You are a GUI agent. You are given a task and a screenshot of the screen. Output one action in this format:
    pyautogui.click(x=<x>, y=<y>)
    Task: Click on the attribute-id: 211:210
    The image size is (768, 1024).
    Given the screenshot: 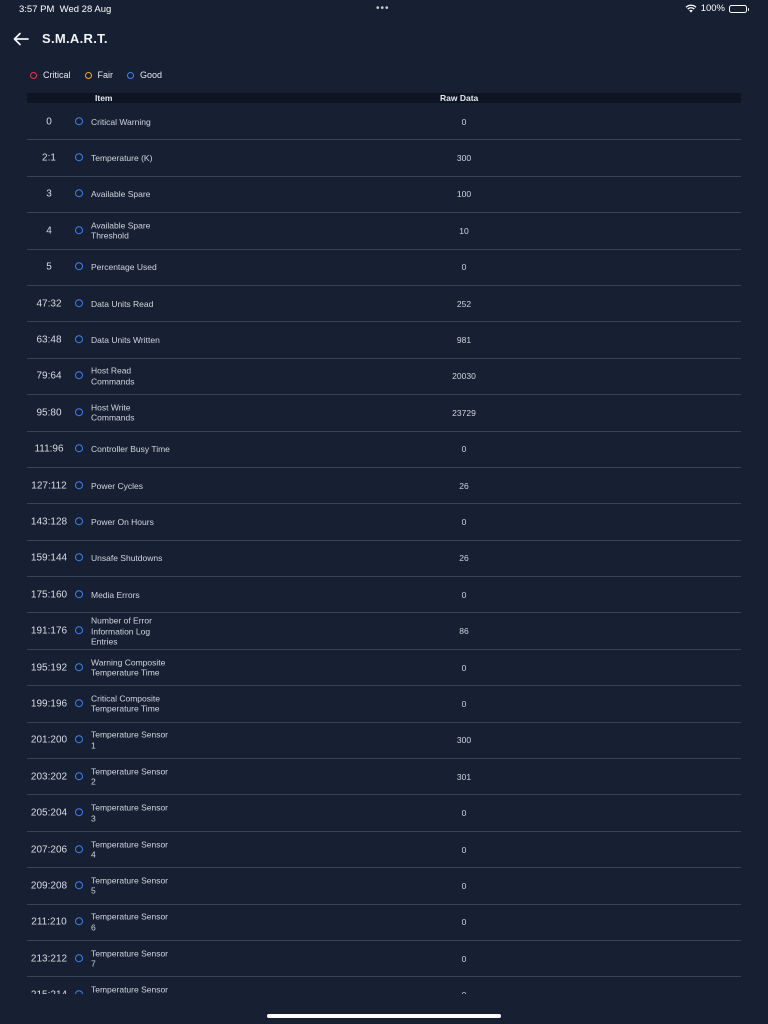 What is the action you would take?
    pyautogui.click(x=49, y=922)
    